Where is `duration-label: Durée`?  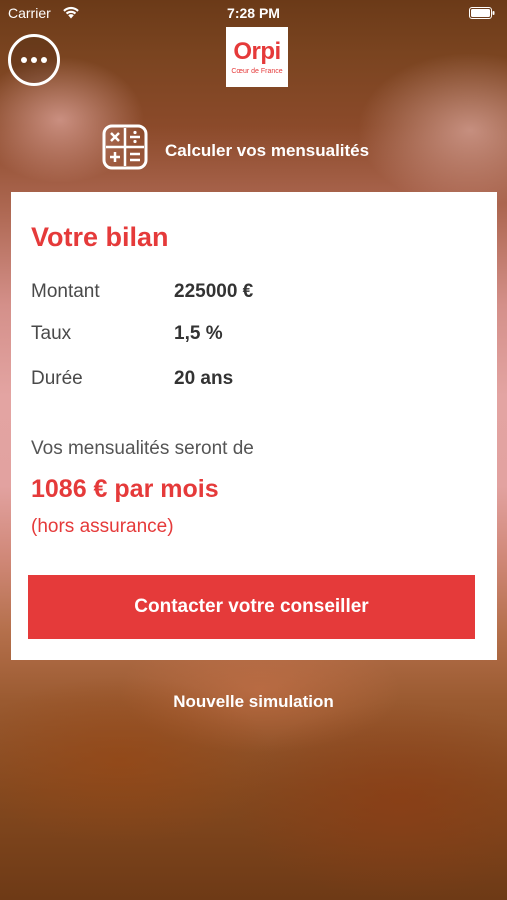
duration-label: Durée is located at coordinates (57, 378).